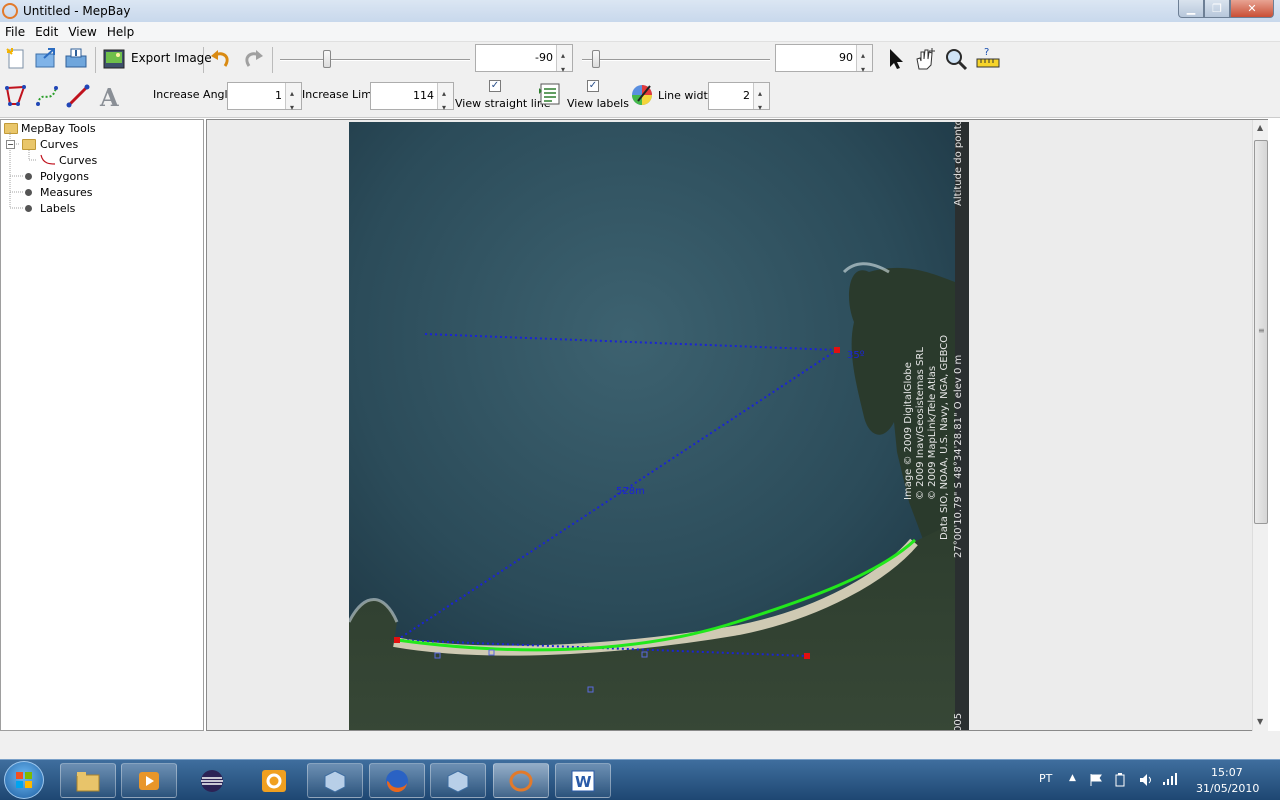 The width and height of the screenshot is (1280, 801). I want to click on clock-time: 15:07, so click(1227, 772).